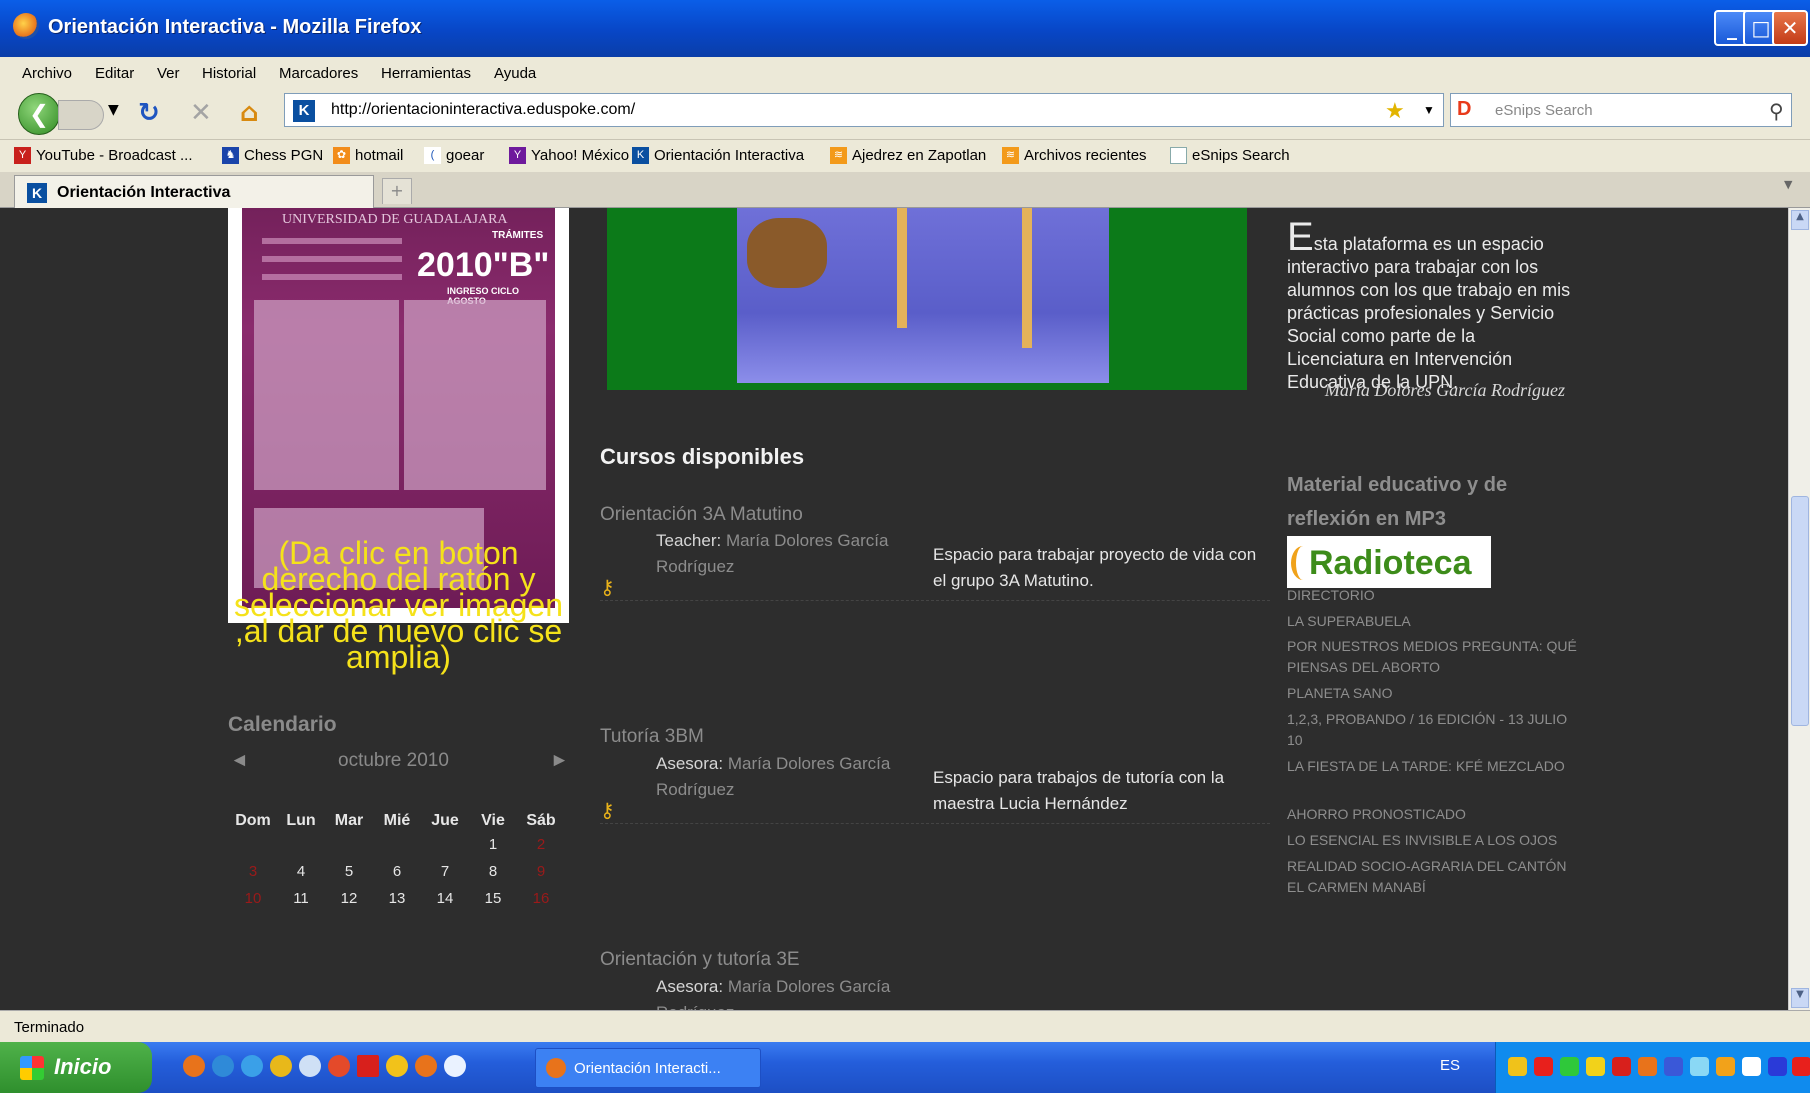  Describe the element at coordinates (397, 1066) in the screenshot. I see `quicklaunch-app-icon` at that location.